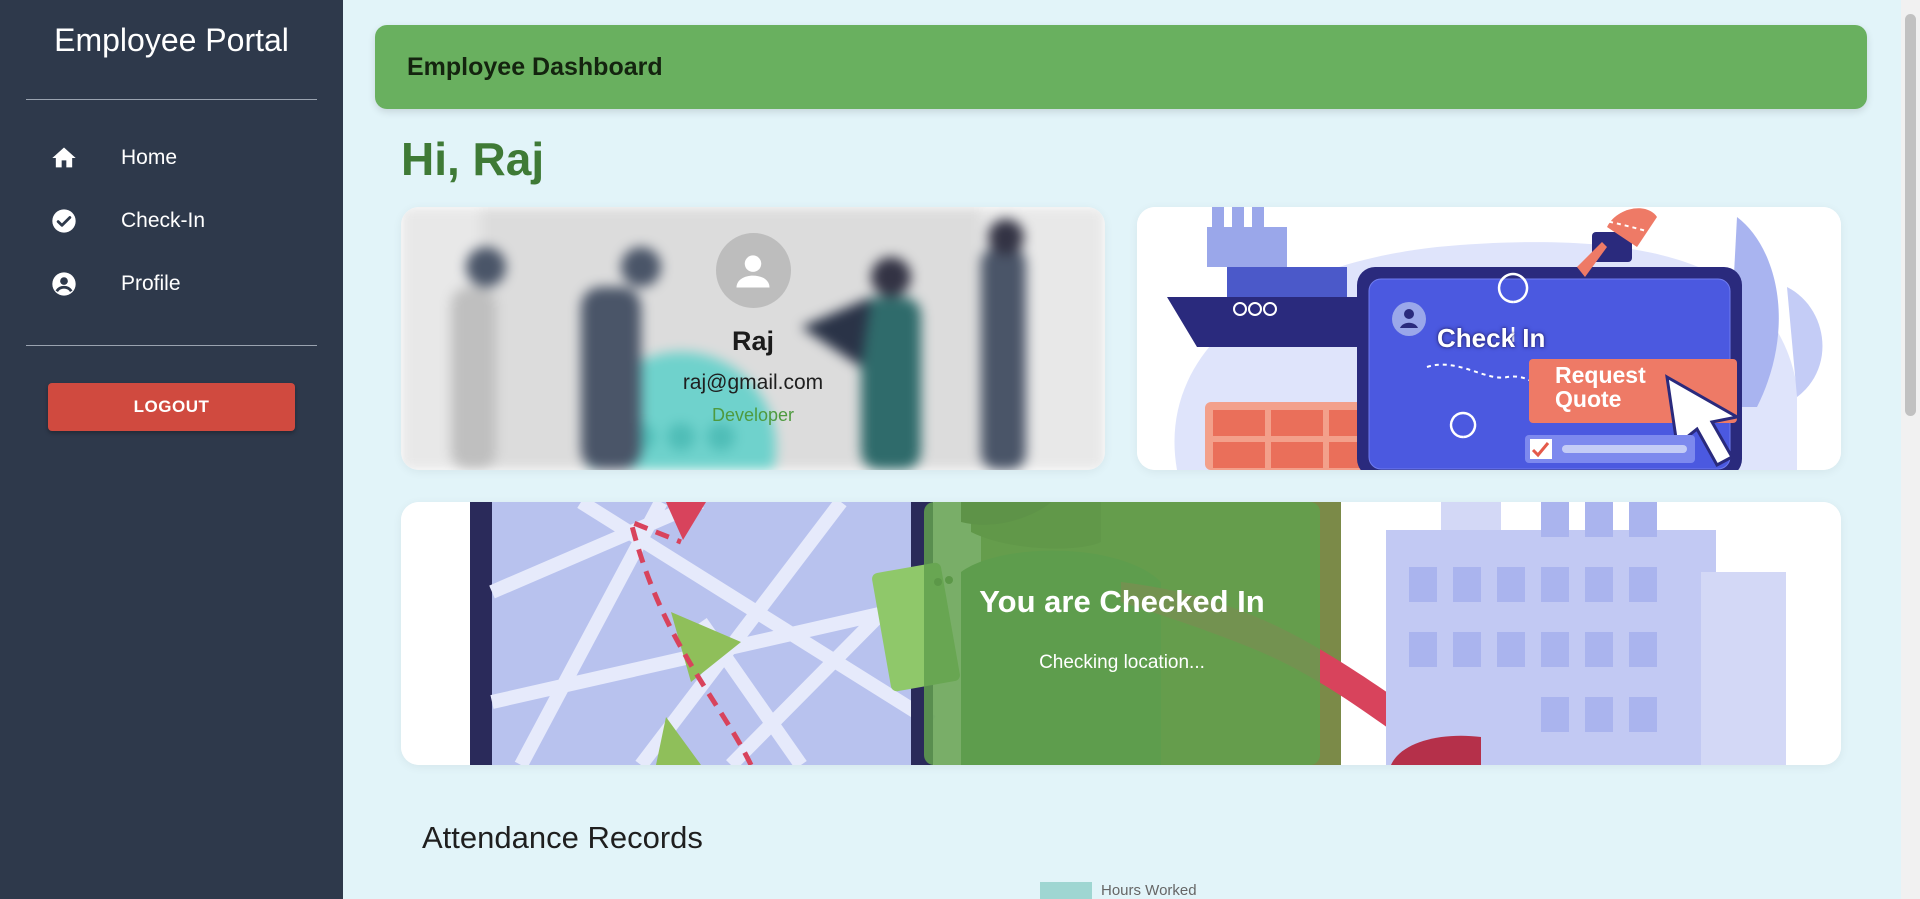 This screenshot has height=899, width=1920. What do you see at coordinates (1600, 387) in the screenshot?
I see `request-quote-label: Request Quote` at bounding box center [1600, 387].